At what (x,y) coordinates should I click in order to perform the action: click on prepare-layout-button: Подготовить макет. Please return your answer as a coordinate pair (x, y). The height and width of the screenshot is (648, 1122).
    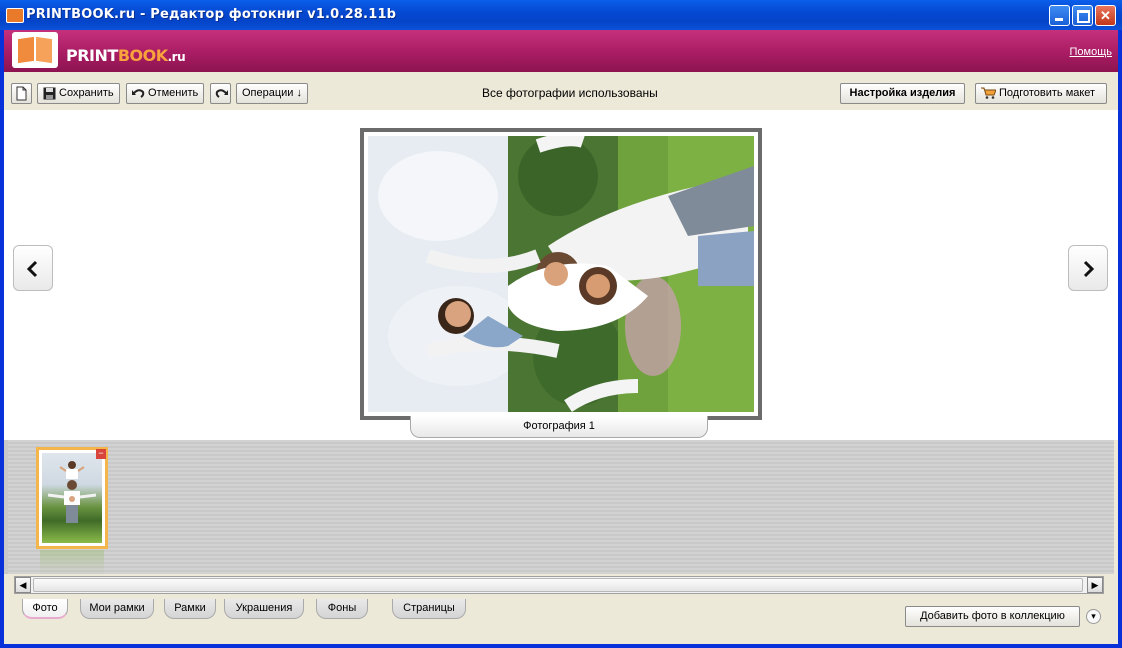
    Looking at the image, I should click on (1041, 93).